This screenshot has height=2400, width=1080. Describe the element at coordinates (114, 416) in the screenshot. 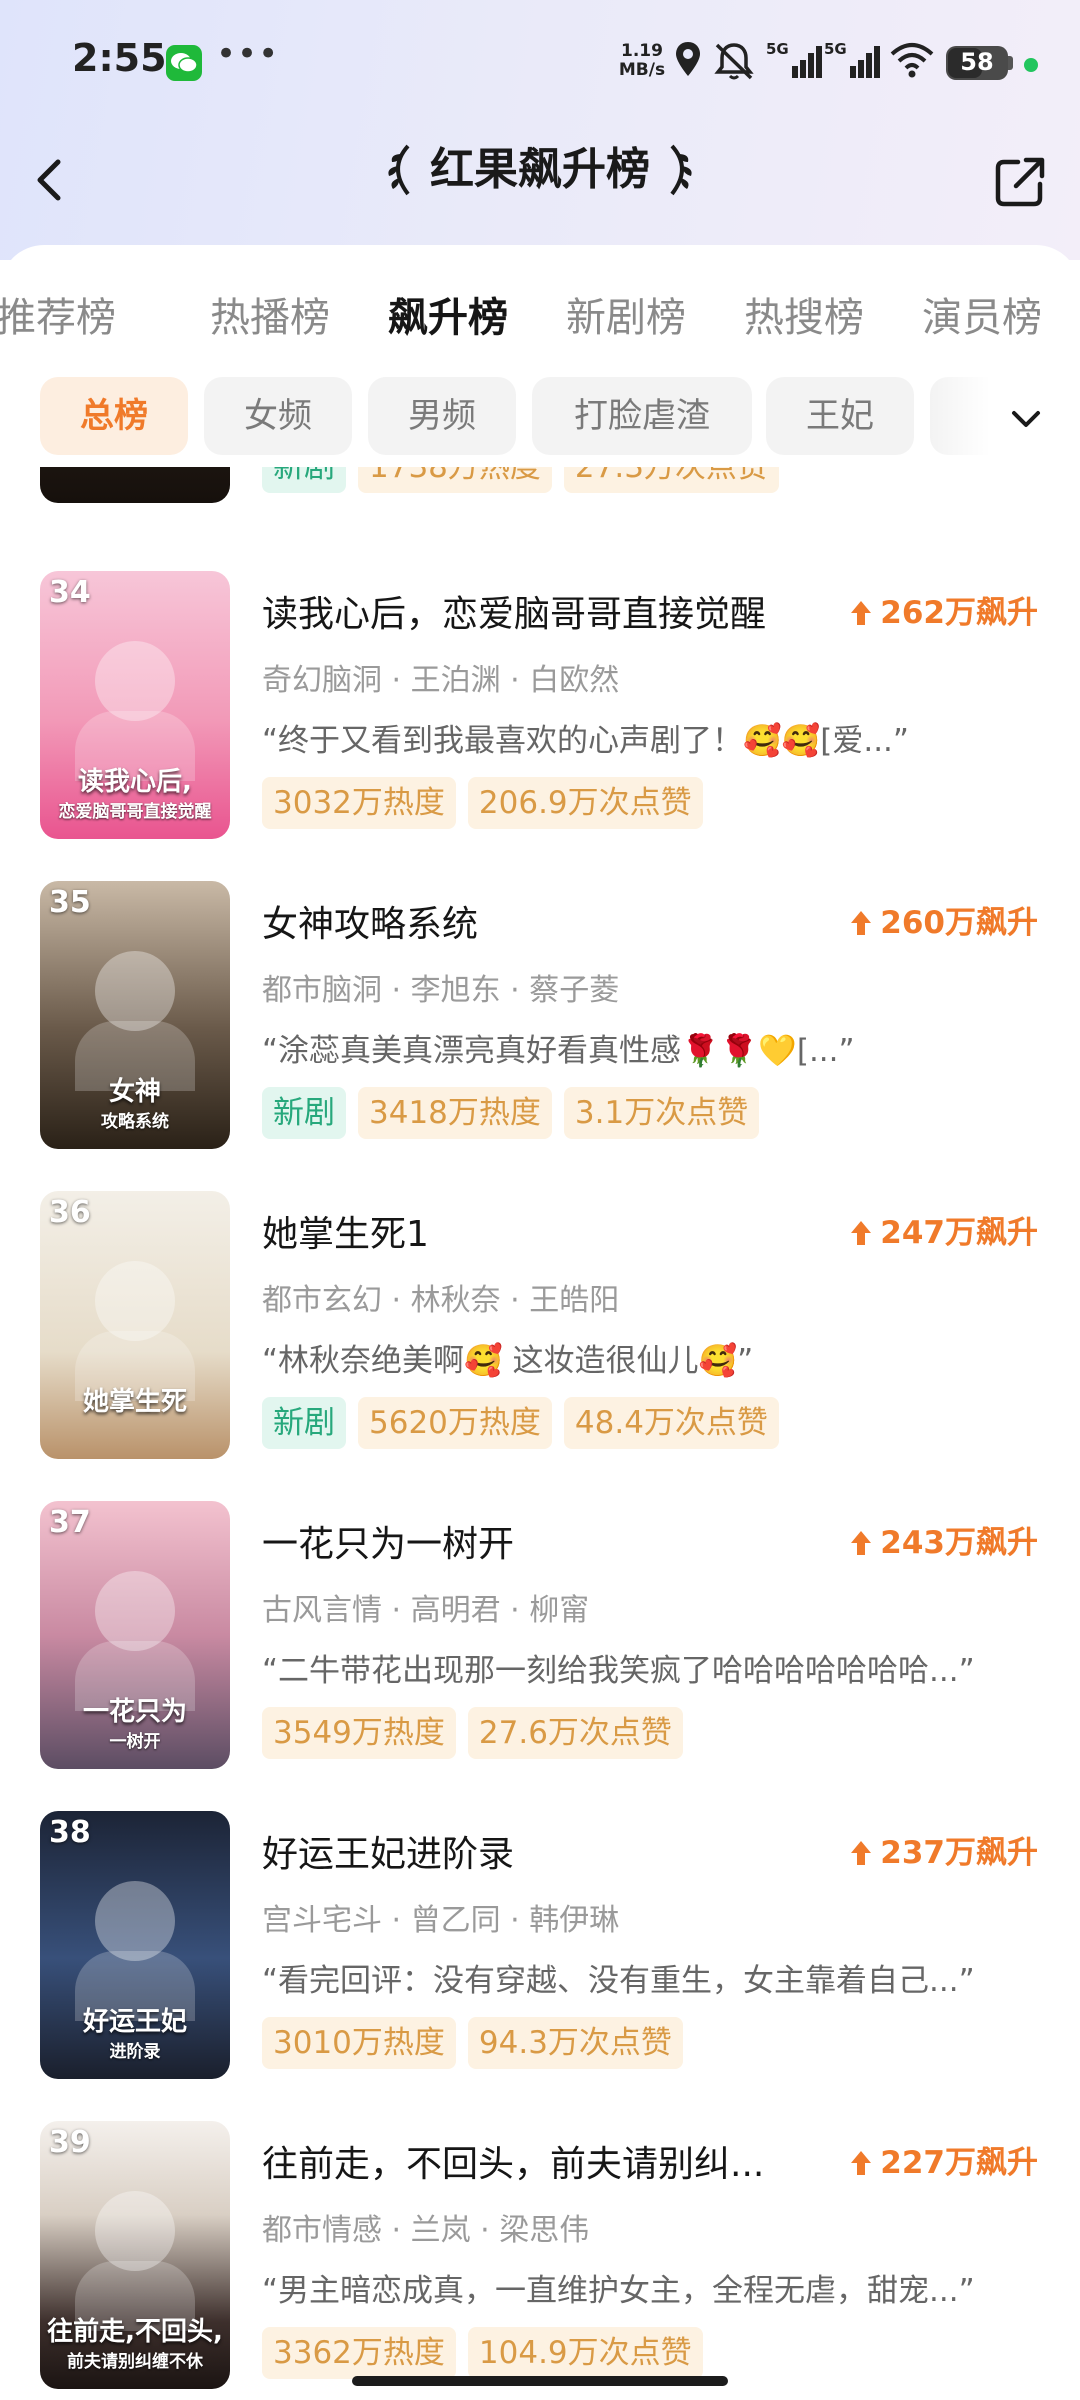

I see `chip-all: 总榜` at that location.